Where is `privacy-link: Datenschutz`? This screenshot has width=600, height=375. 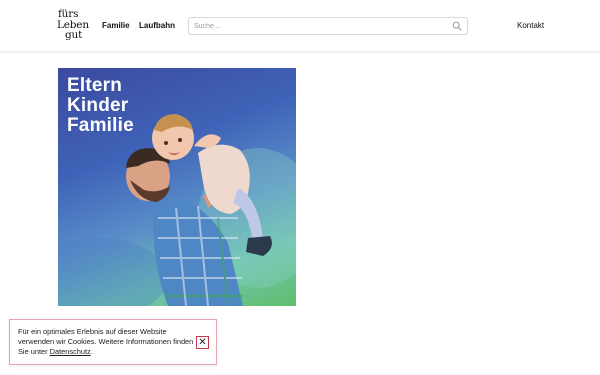
privacy-link: Datenschutz is located at coordinates (70, 351).